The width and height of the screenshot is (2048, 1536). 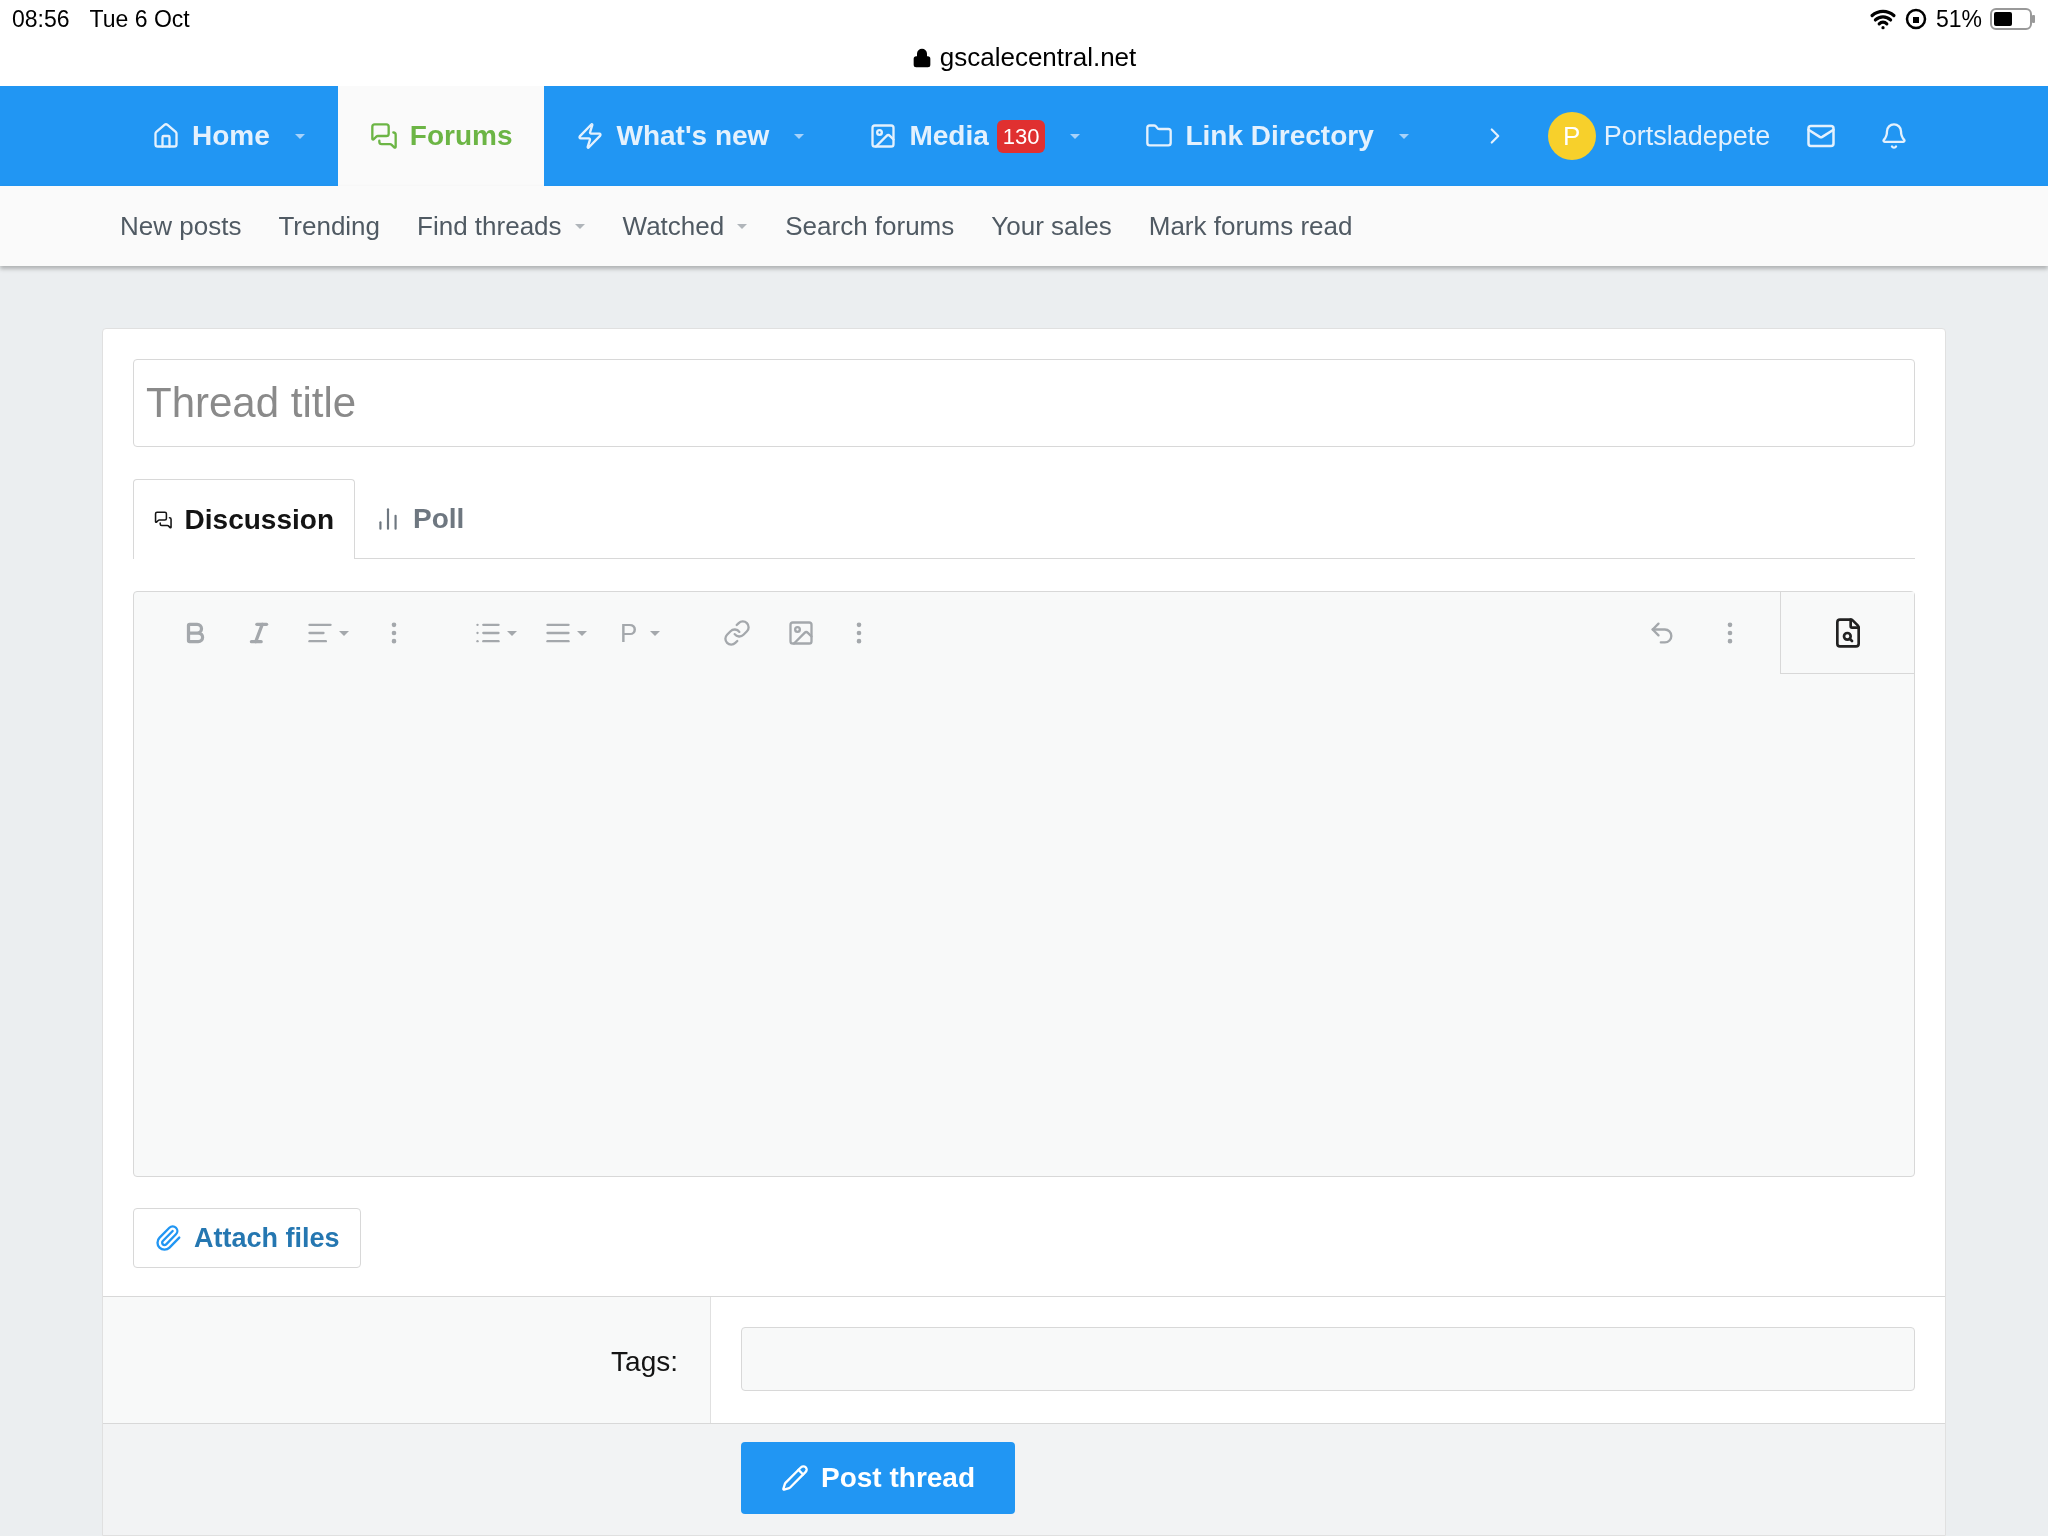 I want to click on nav-label: Link Directory, so click(x=1279, y=136).